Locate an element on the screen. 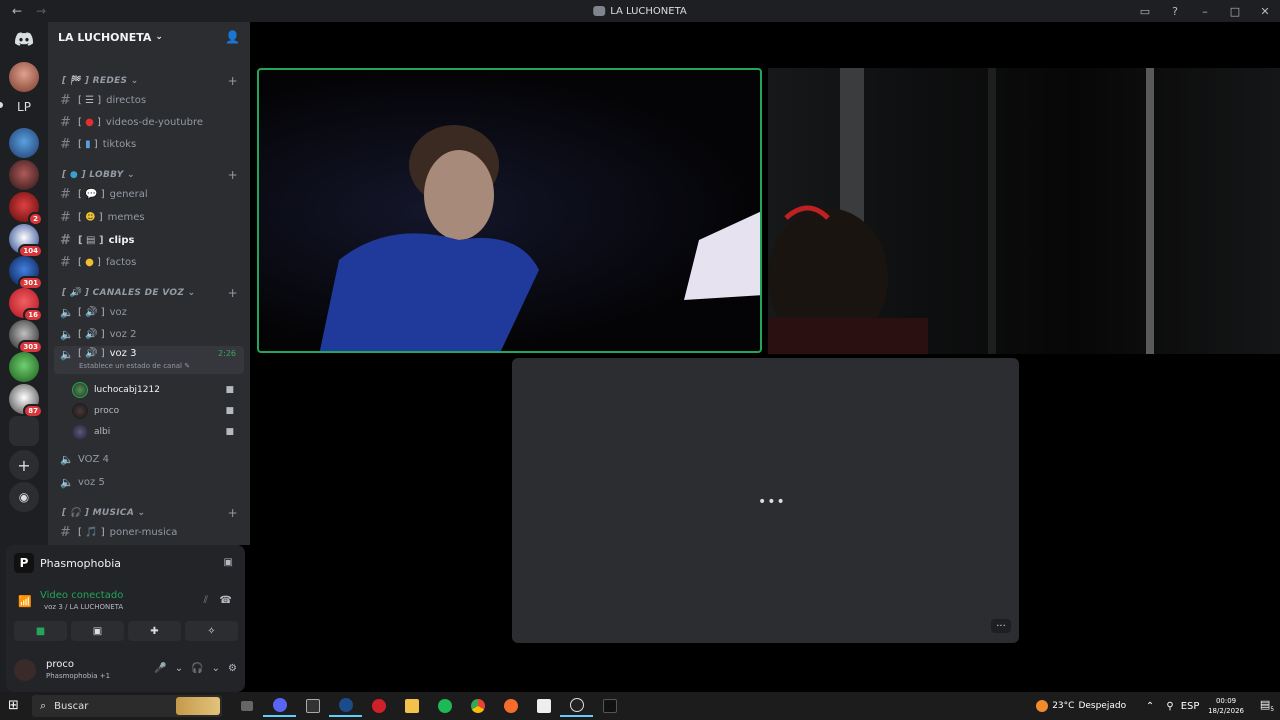  channel-videos: # [ ● ] videos-de-youtubre is located at coordinates (149, 122).